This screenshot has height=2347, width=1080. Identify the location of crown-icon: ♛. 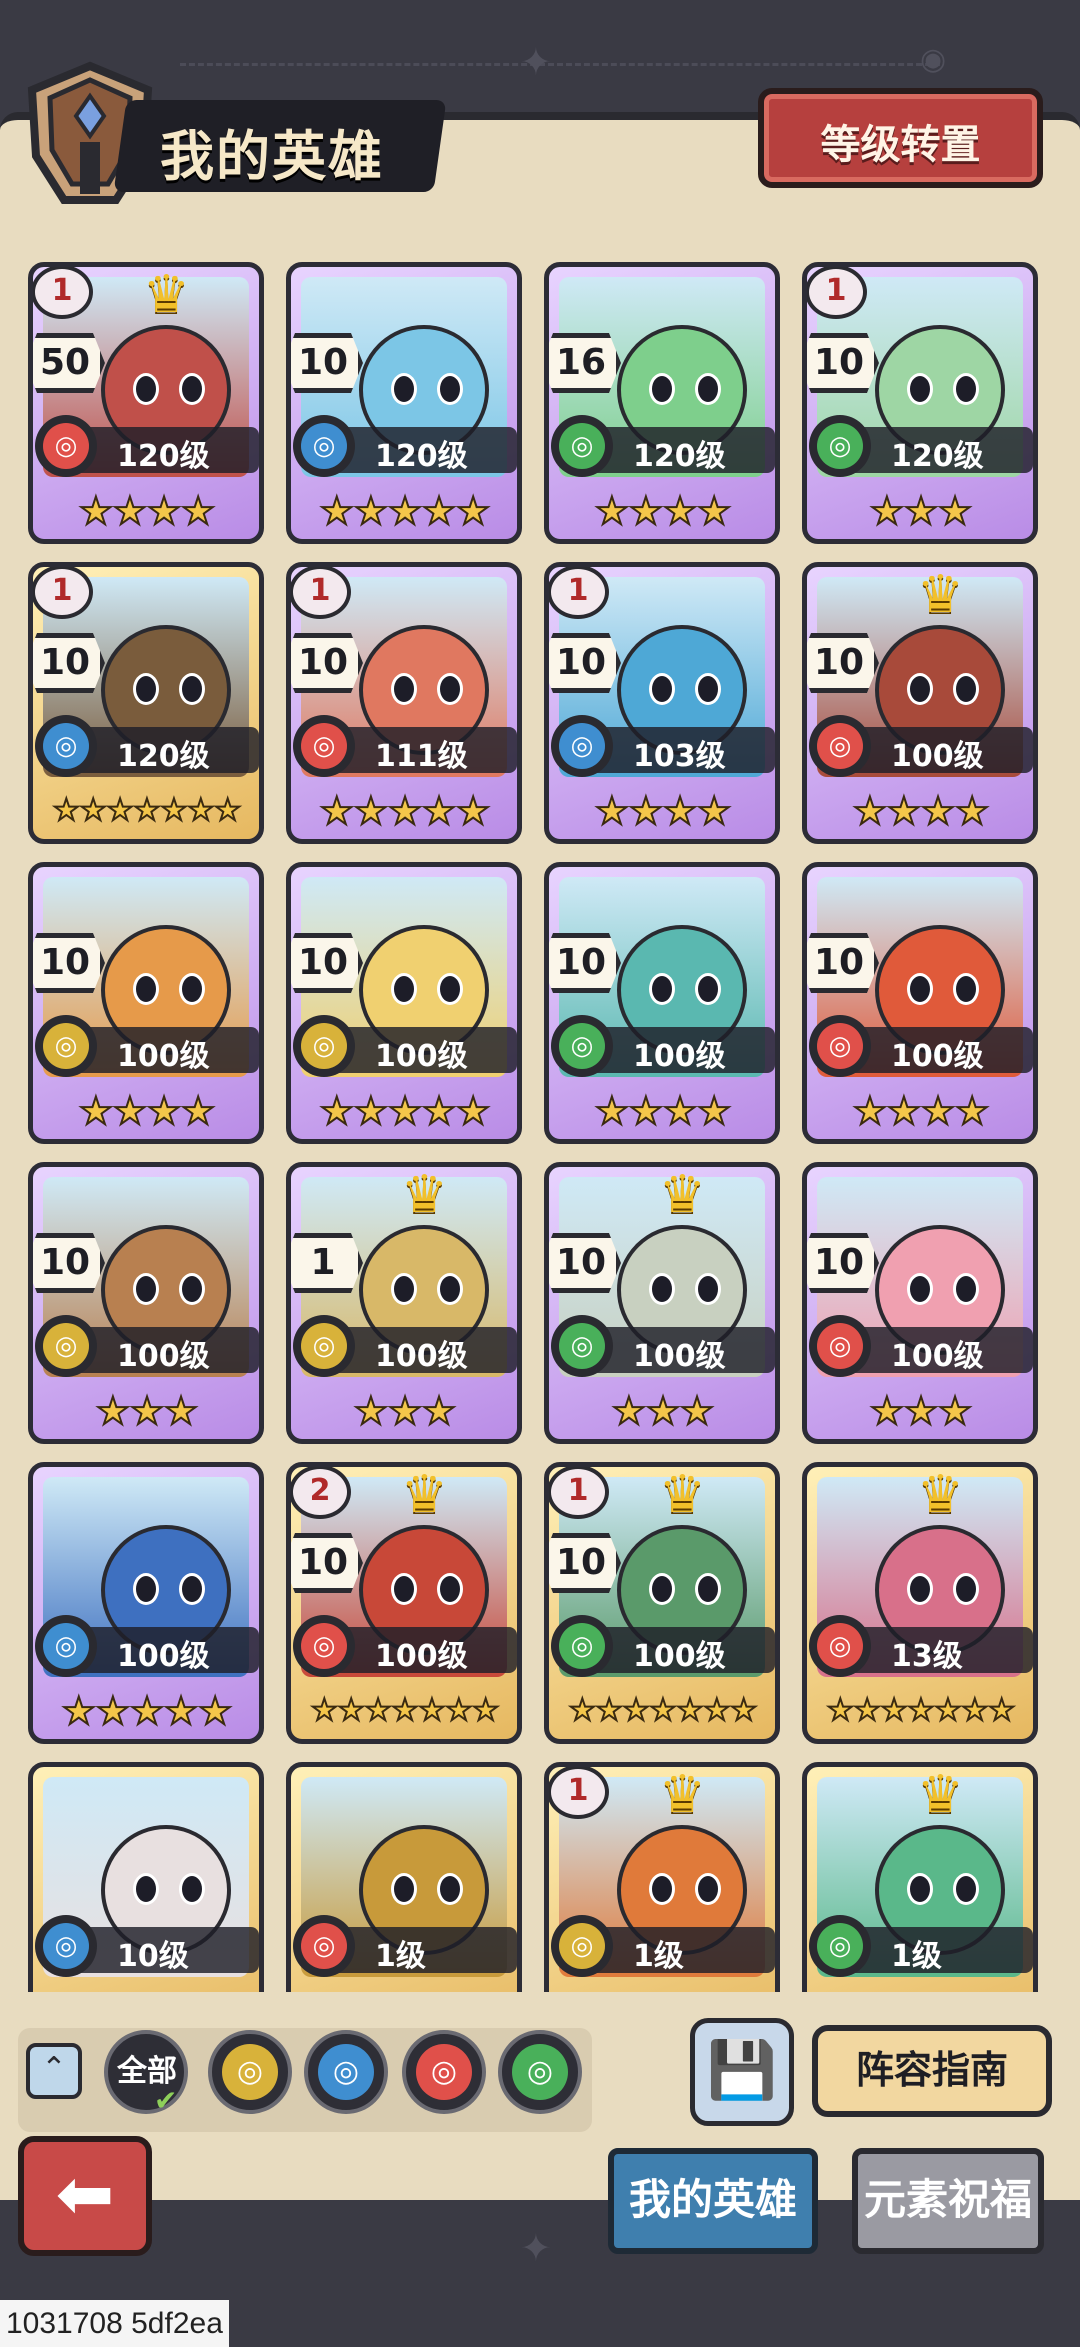
(940, 595).